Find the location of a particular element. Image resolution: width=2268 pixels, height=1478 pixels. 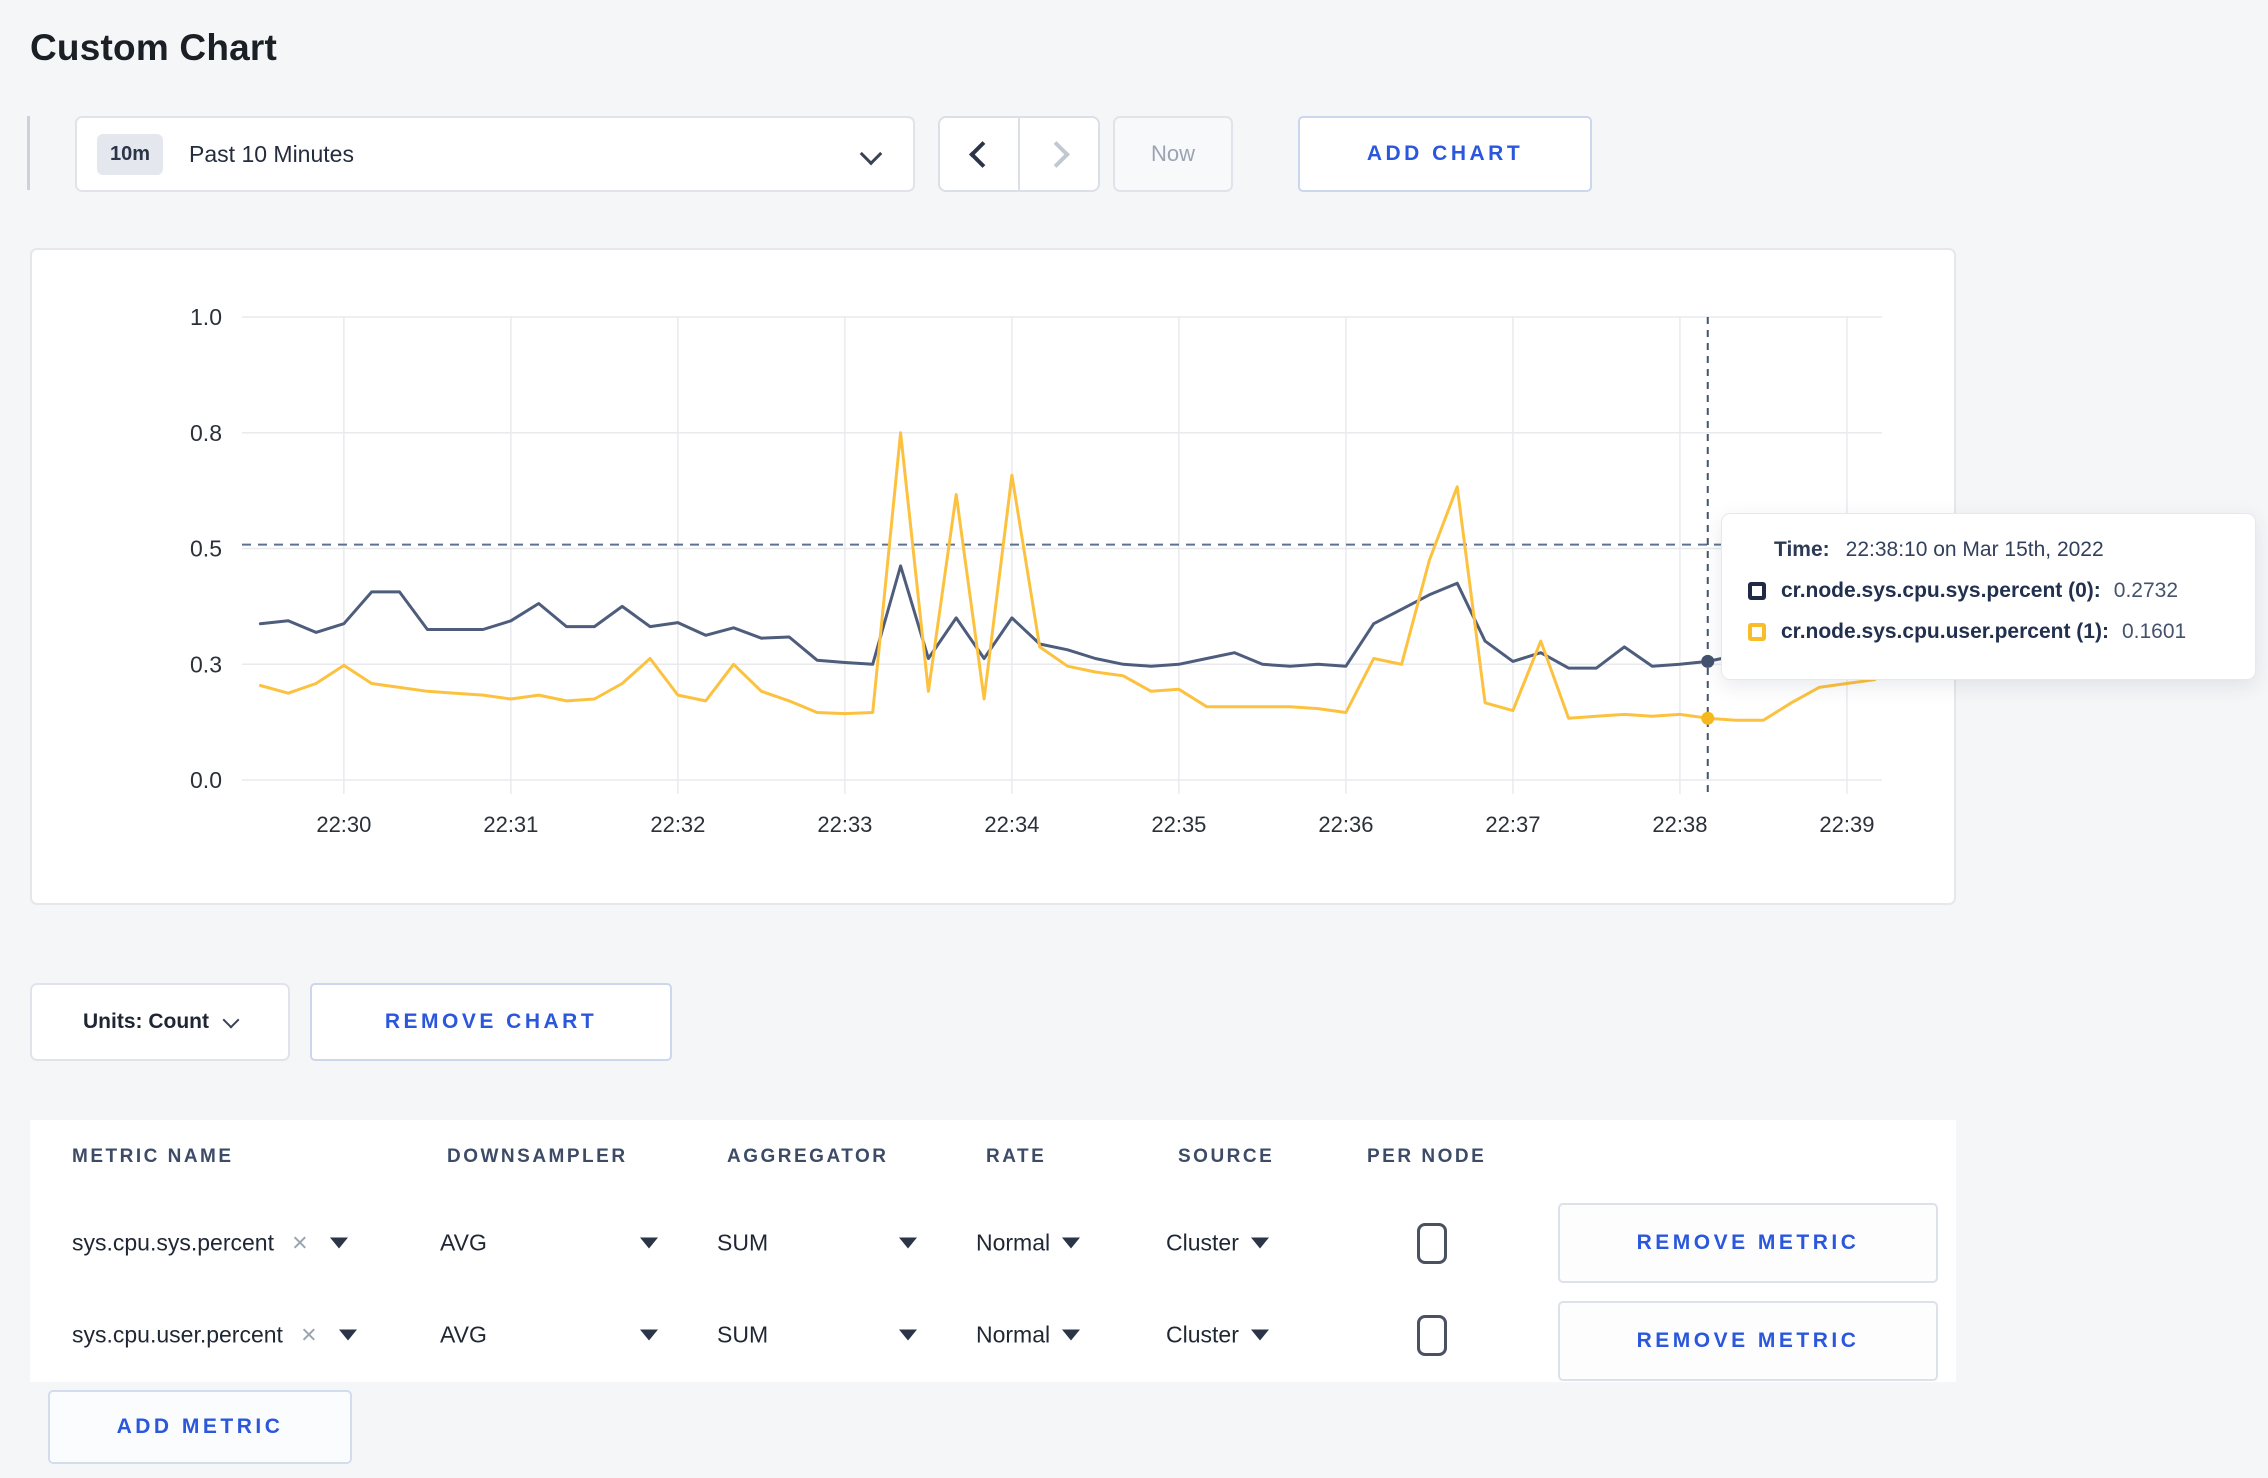

col-header-per-node: PER NODE is located at coordinates (1427, 1156).